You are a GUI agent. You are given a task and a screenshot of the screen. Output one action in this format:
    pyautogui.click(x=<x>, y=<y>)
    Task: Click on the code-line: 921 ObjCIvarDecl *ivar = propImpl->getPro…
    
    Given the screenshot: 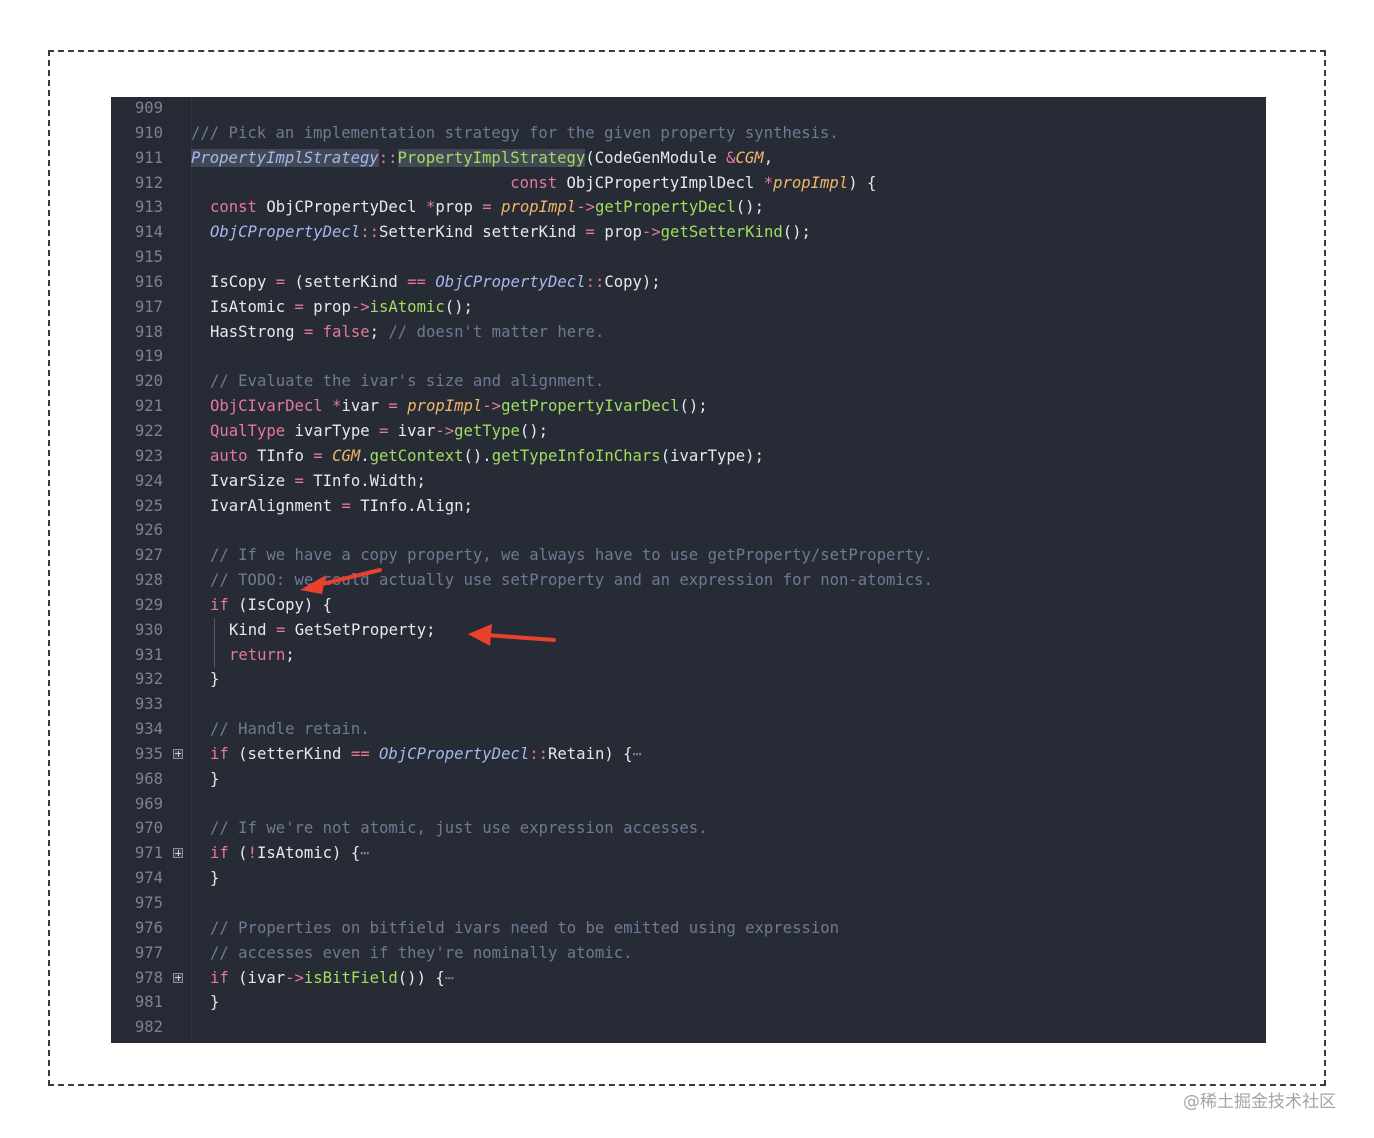 What is the action you would take?
    pyautogui.click(x=688, y=406)
    